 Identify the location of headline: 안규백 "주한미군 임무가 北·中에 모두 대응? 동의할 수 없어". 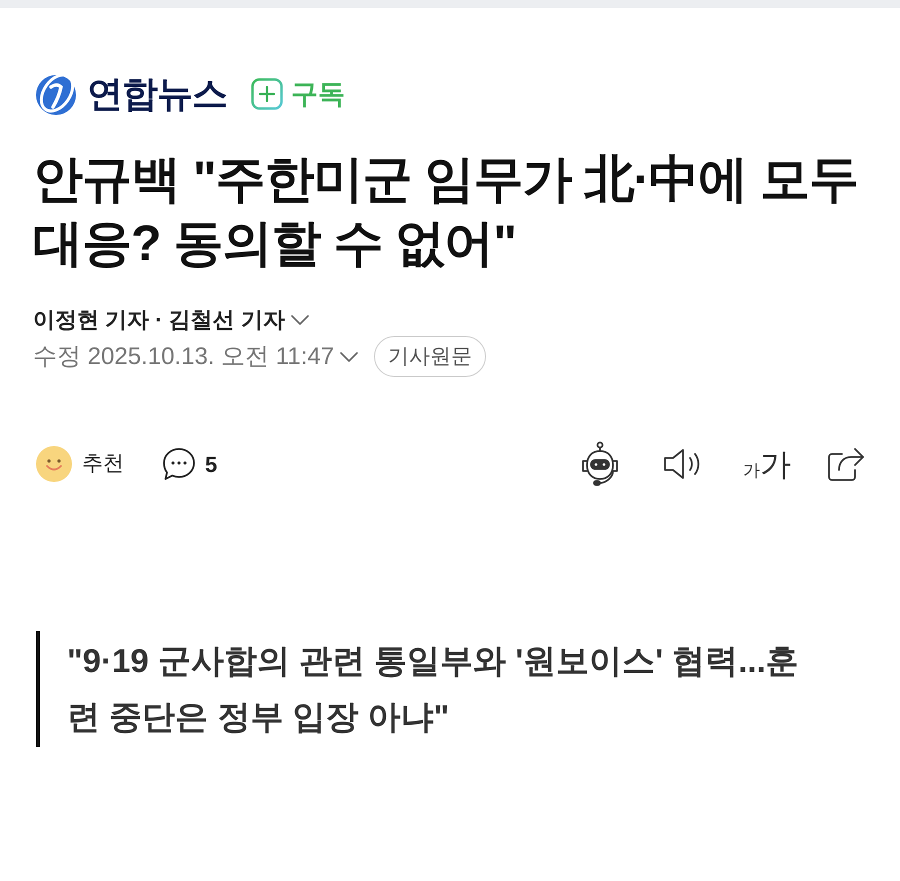
(446, 211).